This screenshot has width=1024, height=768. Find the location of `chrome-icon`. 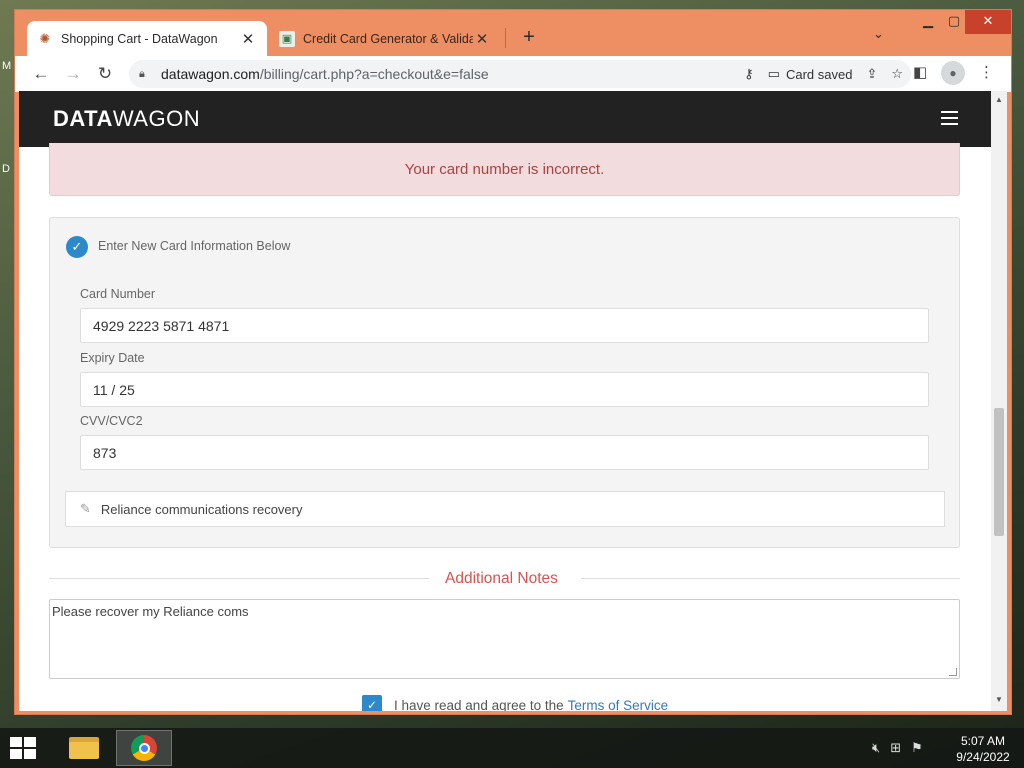

chrome-icon is located at coordinates (144, 748).